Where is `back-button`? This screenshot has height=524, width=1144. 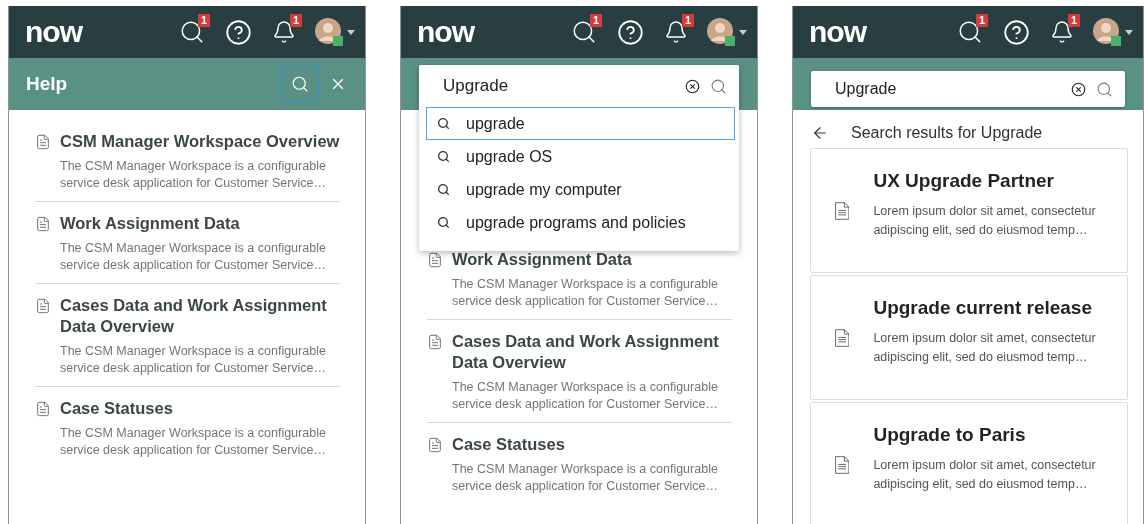
back-button is located at coordinates (820, 133).